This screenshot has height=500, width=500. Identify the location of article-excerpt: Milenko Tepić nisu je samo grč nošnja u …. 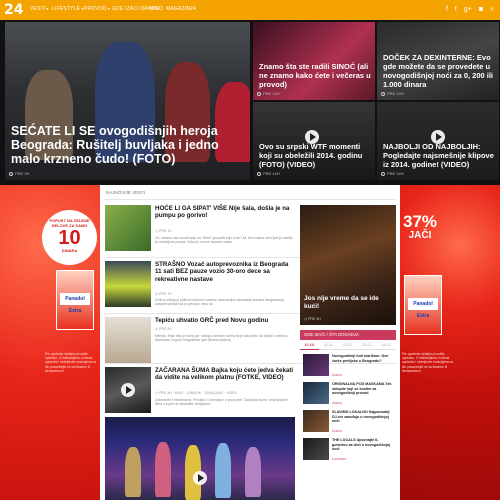
(221, 338).